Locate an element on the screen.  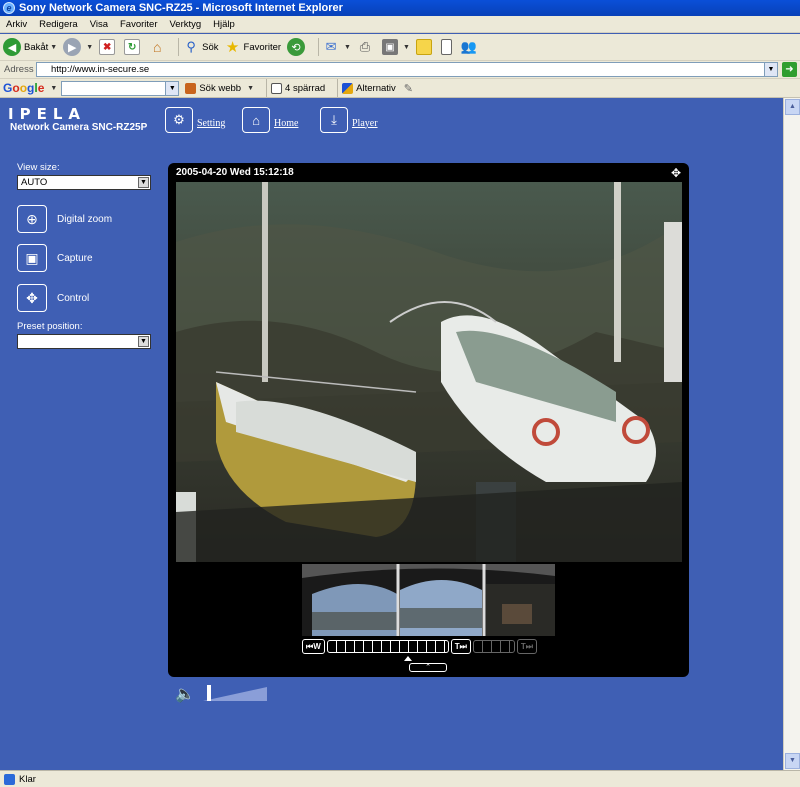
menu-visa: Visa is located at coordinates (99, 24).